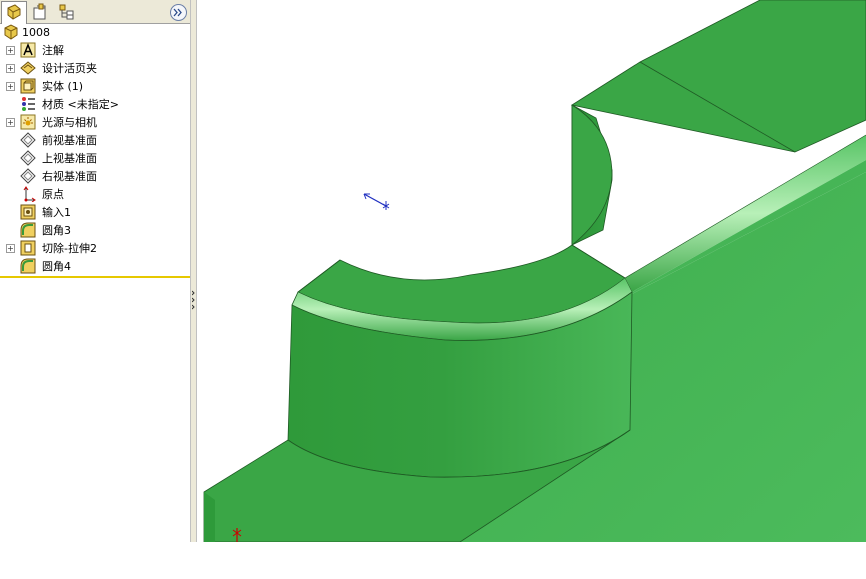  Describe the element at coordinates (28, 86) in the screenshot. I see `solid-bodies-icon` at that location.